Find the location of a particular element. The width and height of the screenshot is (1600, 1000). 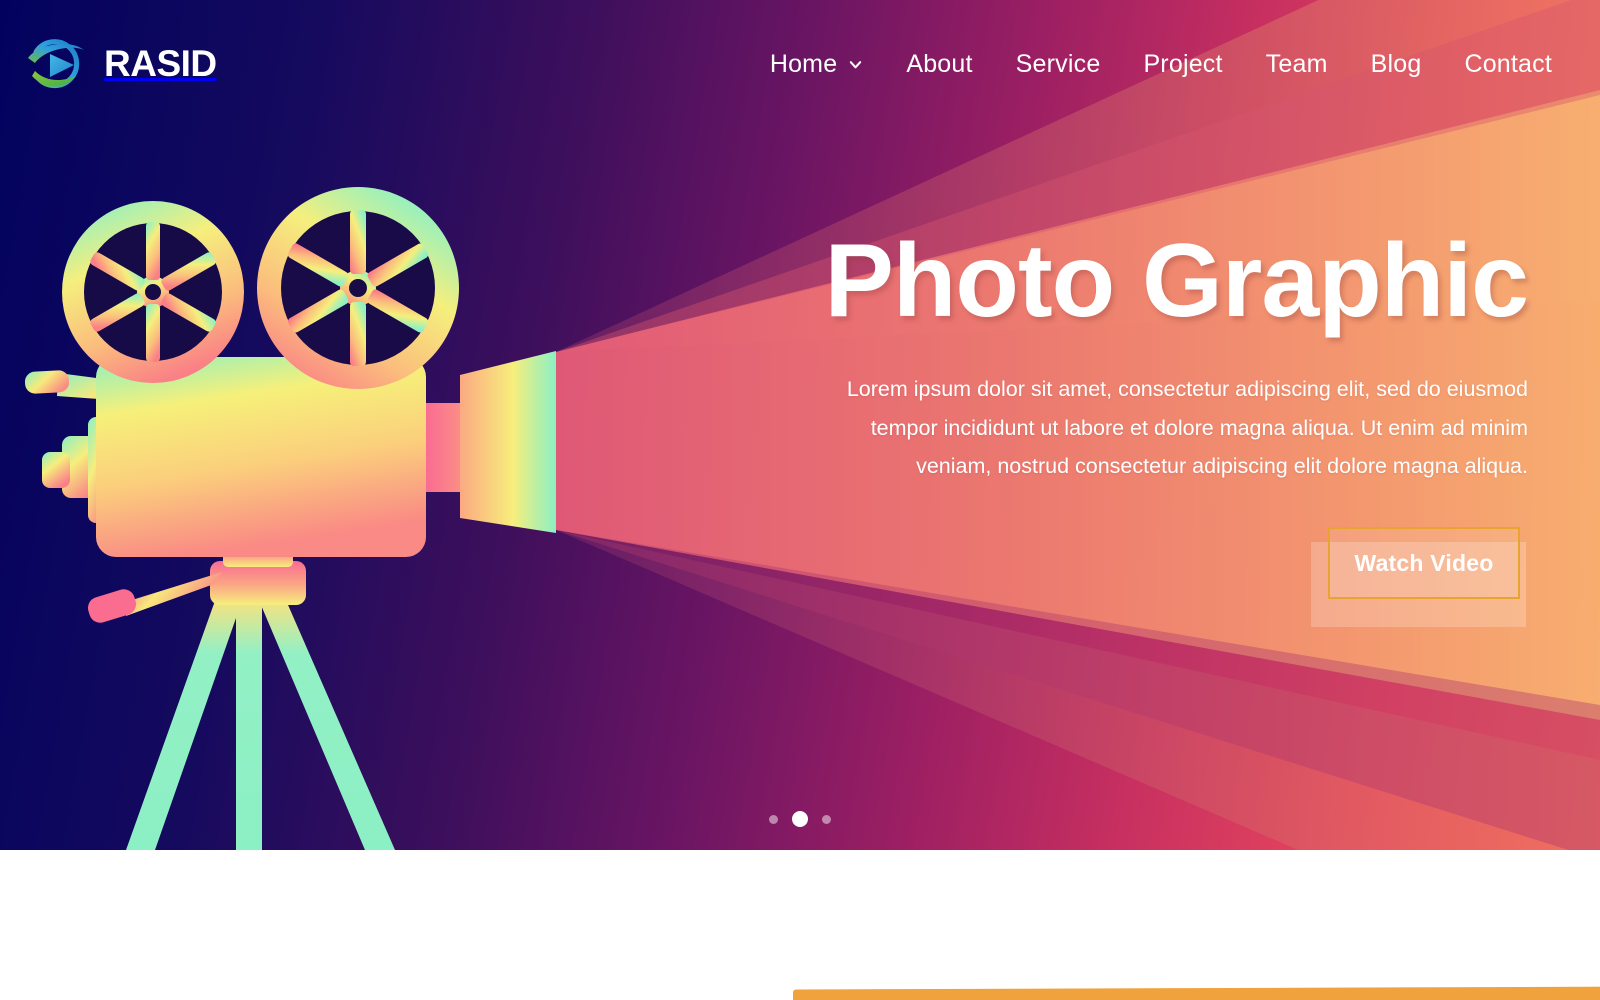

nav-link-home: Home is located at coordinates (804, 64).